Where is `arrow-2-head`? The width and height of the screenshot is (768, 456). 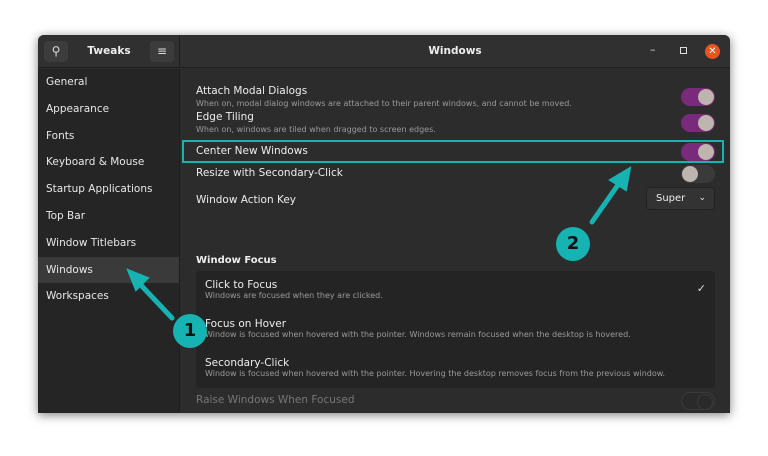
arrow-2-head is located at coordinates (620, 179).